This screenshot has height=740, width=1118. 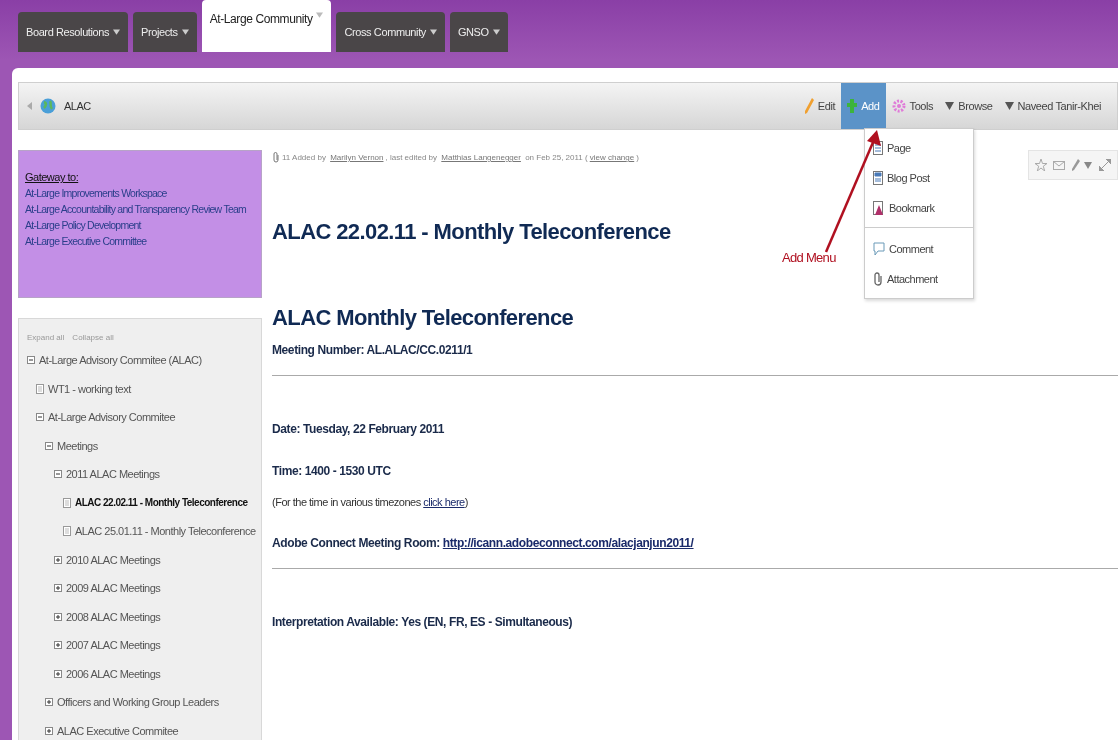 I want to click on tree-item: At-Large Advisory Commitee (ALAC), so click(x=120, y=360).